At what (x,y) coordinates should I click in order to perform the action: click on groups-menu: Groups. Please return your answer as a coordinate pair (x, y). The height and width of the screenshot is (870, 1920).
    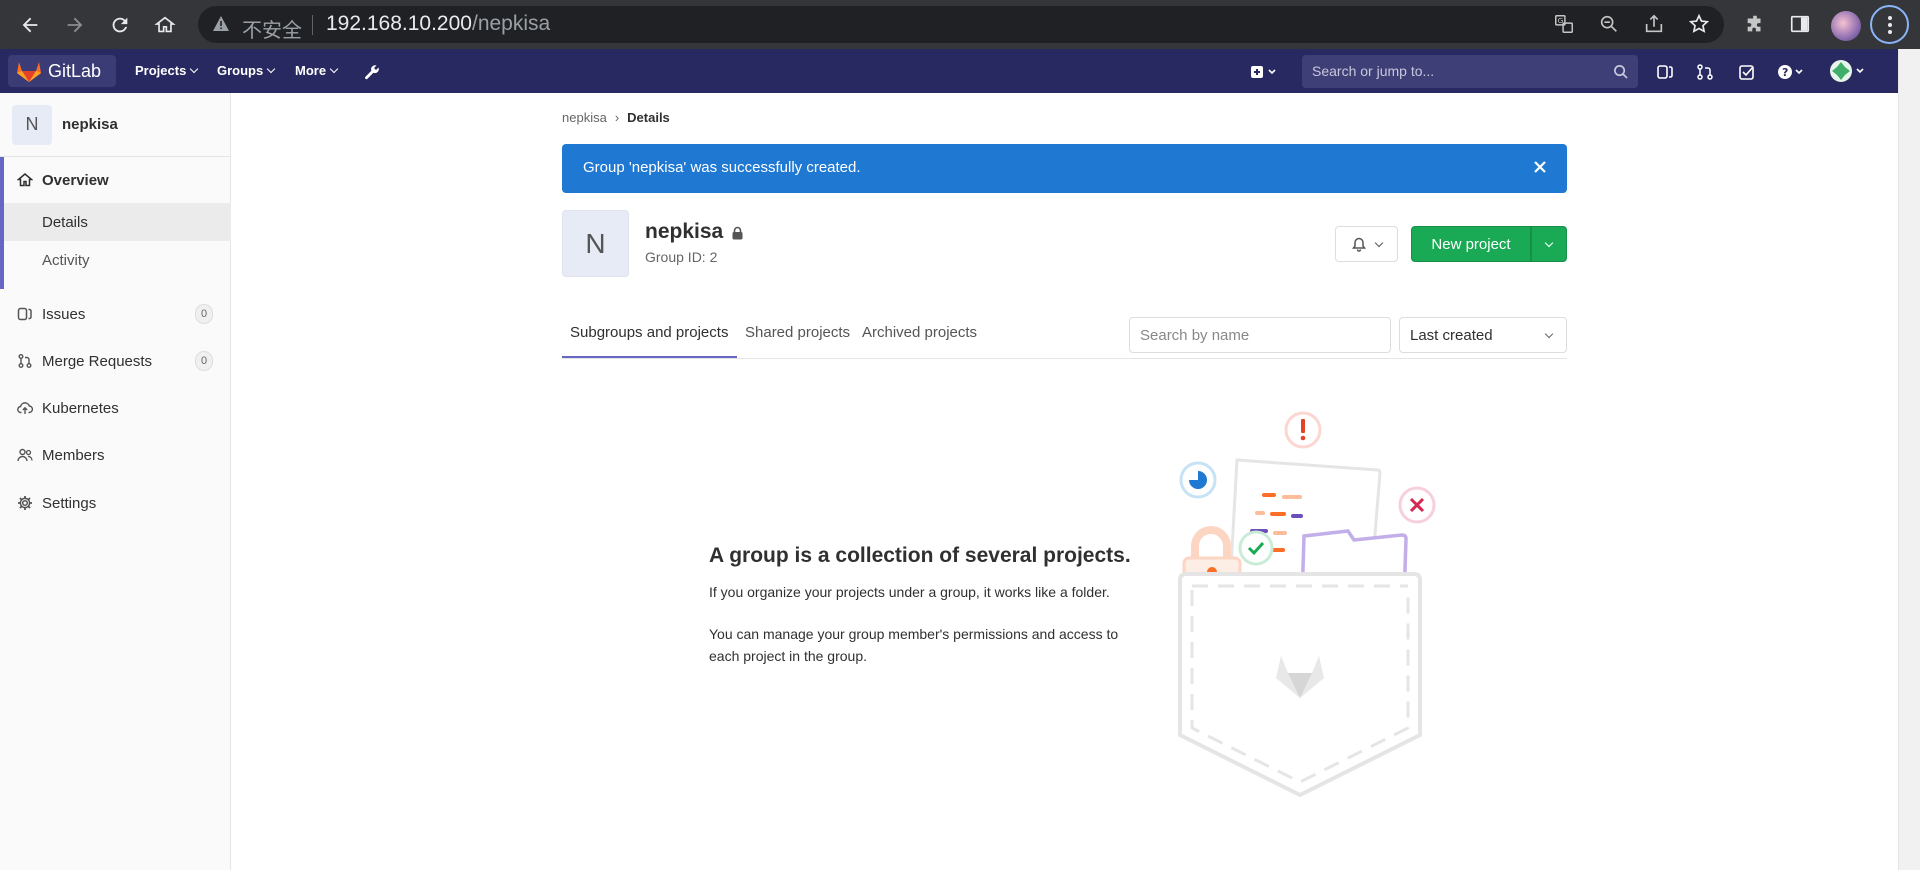
    Looking at the image, I should click on (246, 70).